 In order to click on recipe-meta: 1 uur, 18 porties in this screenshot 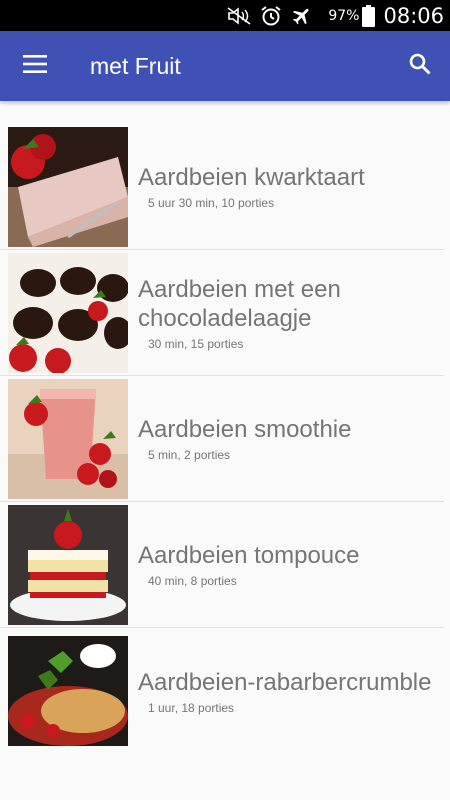, I will do `click(191, 707)`.